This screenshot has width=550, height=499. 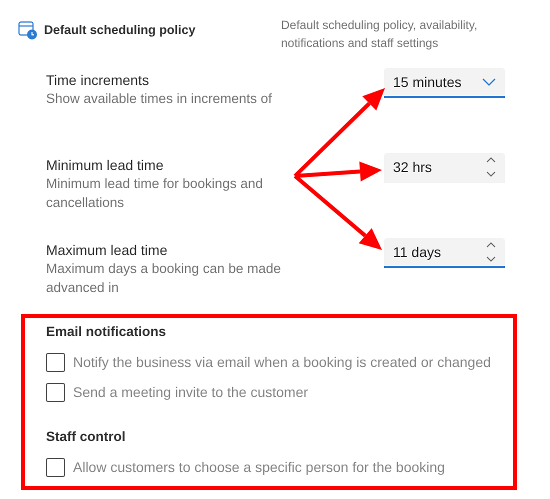 What do you see at coordinates (98, 80) in the screenshot?
I see `setting-label: Time increments` at bounding box center [98, 80].